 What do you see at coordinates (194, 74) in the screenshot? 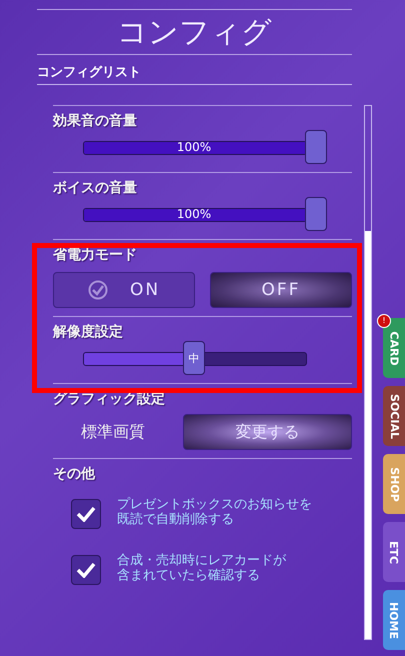
I see `list-heading: コンフィグリスト` at bounding box center [194, 74].